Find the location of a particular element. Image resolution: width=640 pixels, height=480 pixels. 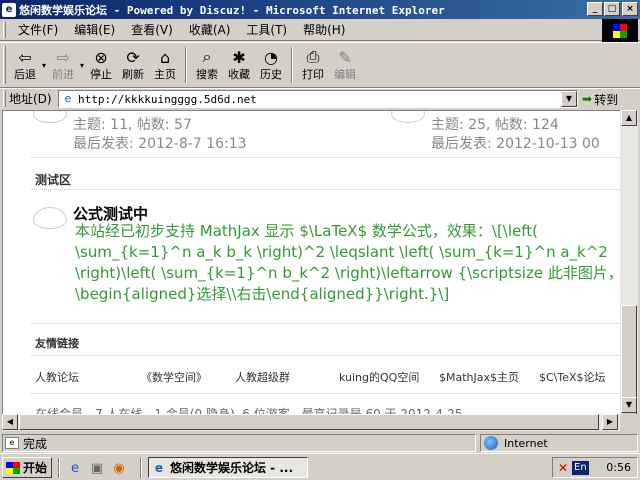

ie-quicklaunch-icon: e is located at coordinates (75, 468).